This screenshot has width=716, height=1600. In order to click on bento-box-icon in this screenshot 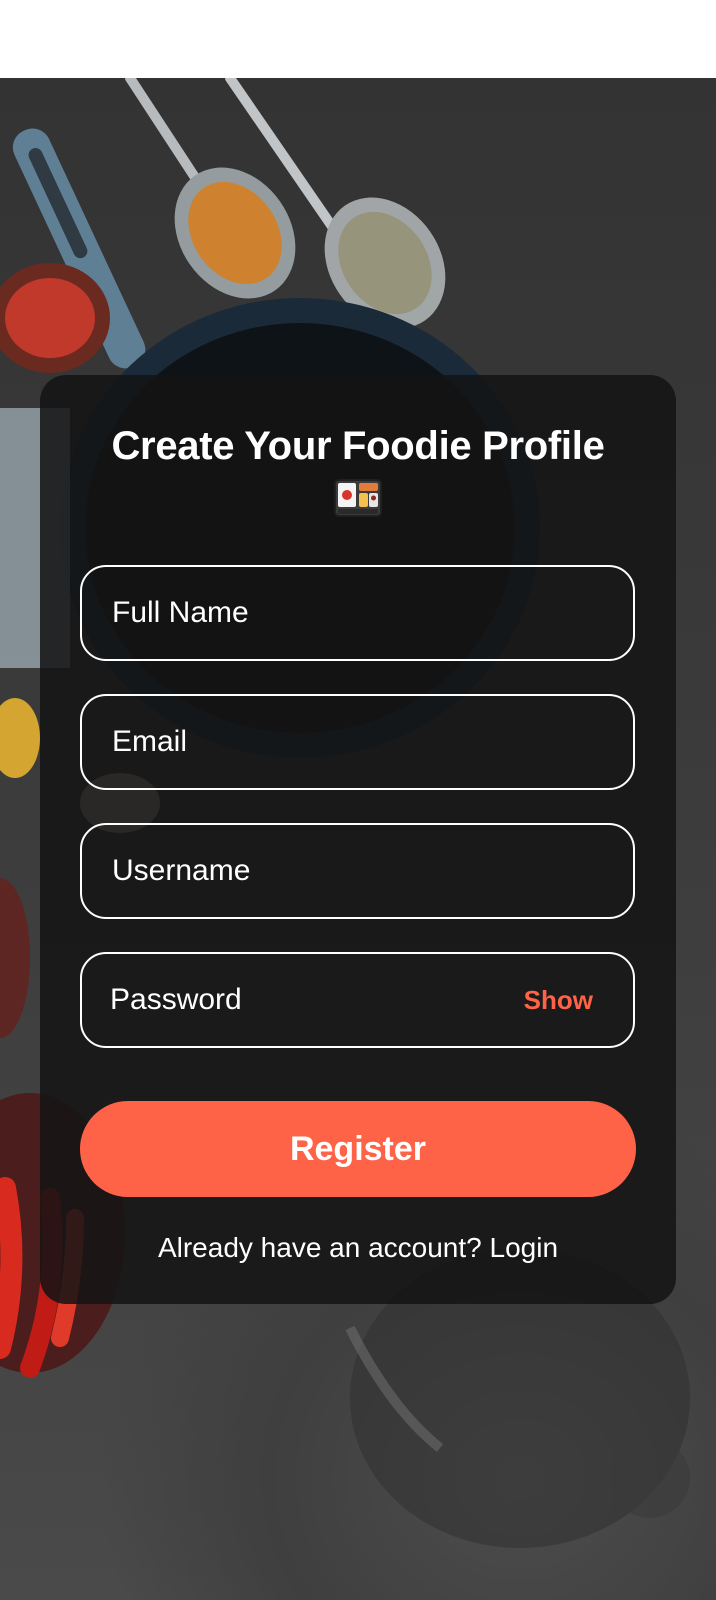, I will do `click(358, 498)`.